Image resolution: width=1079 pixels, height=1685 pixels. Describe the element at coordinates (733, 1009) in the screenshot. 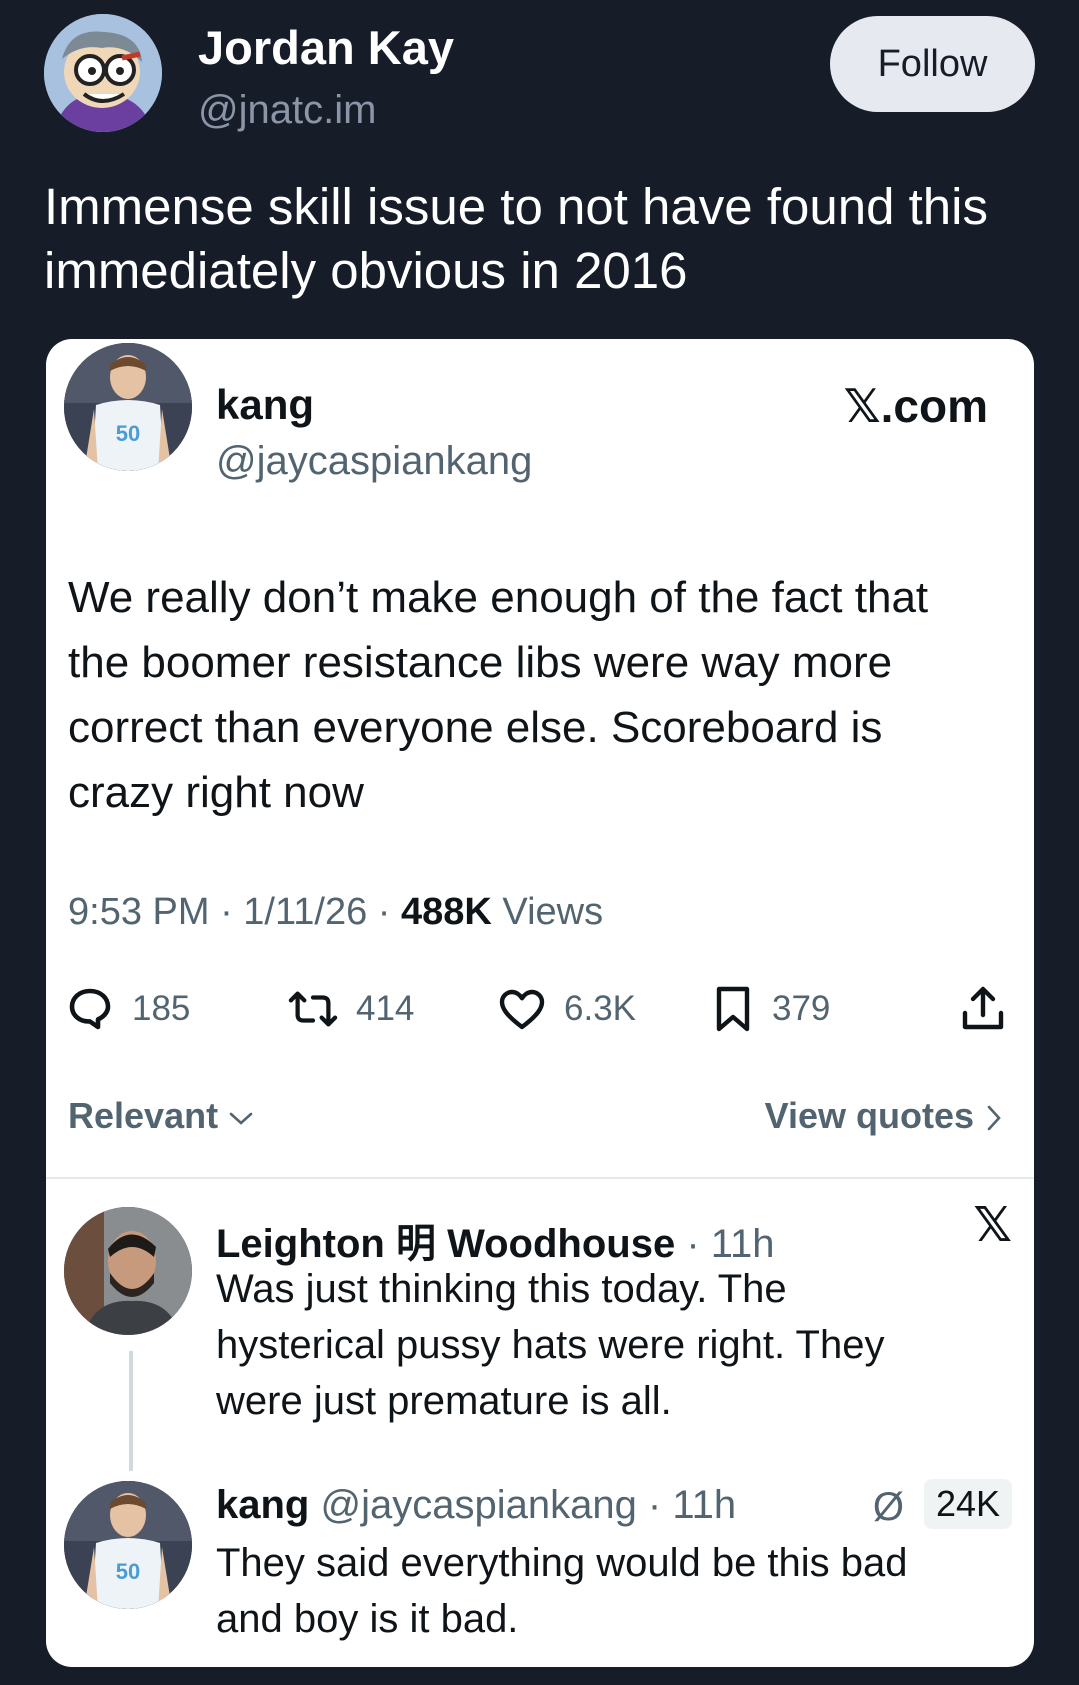

I see `bookmark-icon` at that location.